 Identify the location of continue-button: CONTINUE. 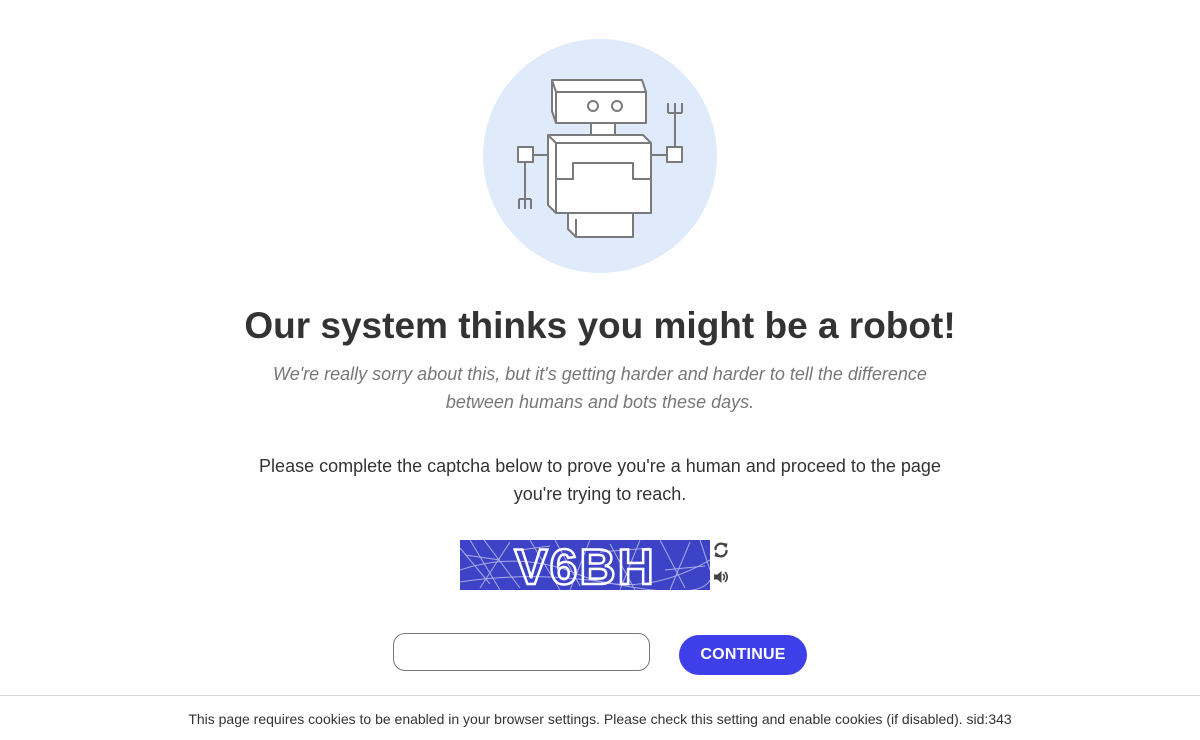
(743, 655).